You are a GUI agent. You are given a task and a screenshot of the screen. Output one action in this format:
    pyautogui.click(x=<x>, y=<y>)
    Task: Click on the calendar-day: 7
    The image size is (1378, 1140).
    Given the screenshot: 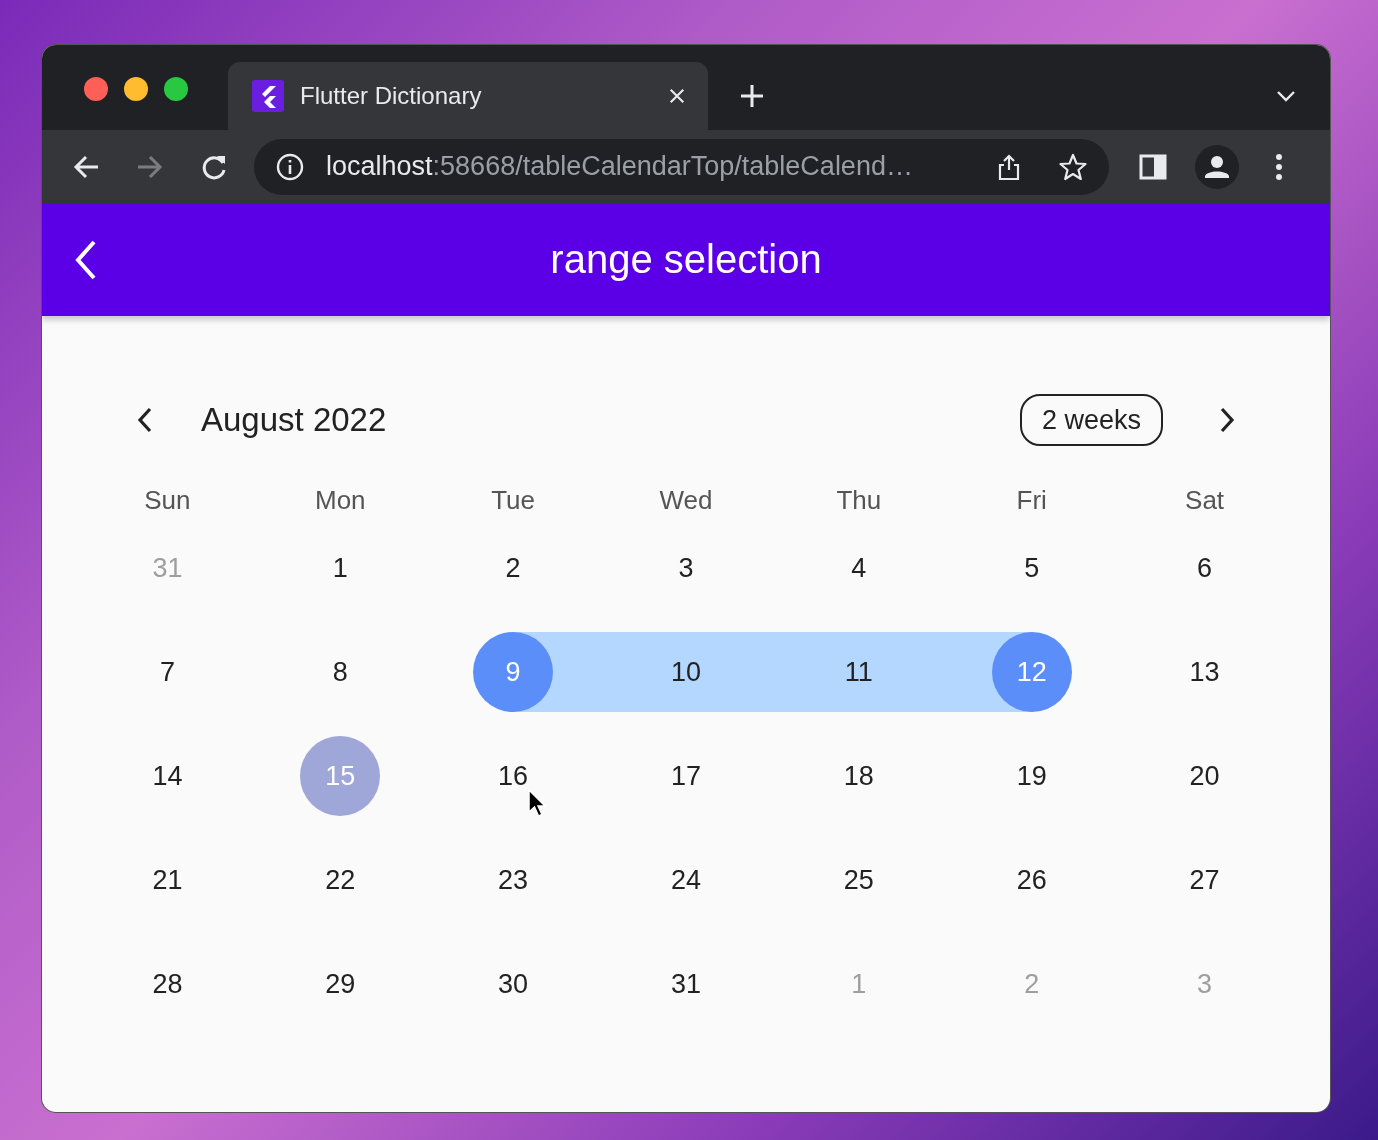 What is the action you would take?
    pyautogui.click(x=167, y=672)
    